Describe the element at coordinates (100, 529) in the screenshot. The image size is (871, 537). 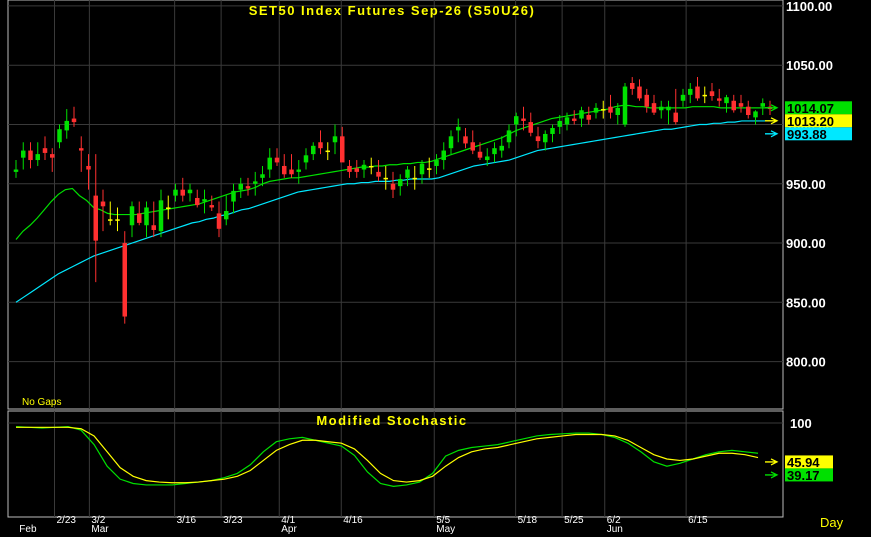
I see `x-tick-label: Mar` at that location.